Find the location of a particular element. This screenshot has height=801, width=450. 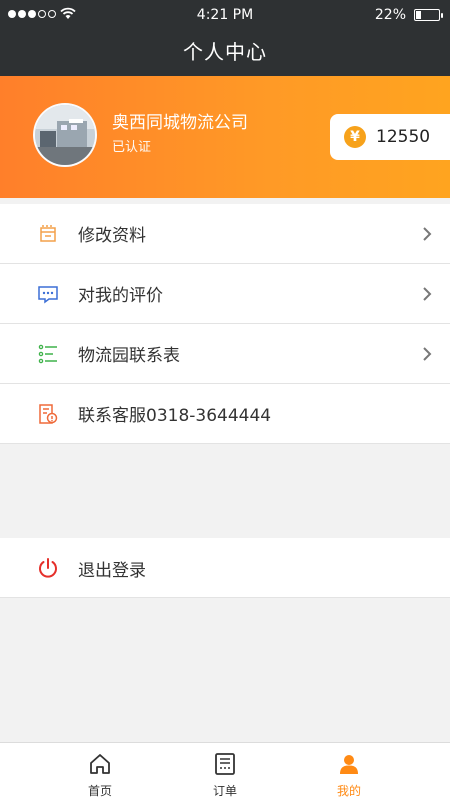

menu-item-customer-service: 联系客服0318-3644444 is located at coordinates (225, 414).